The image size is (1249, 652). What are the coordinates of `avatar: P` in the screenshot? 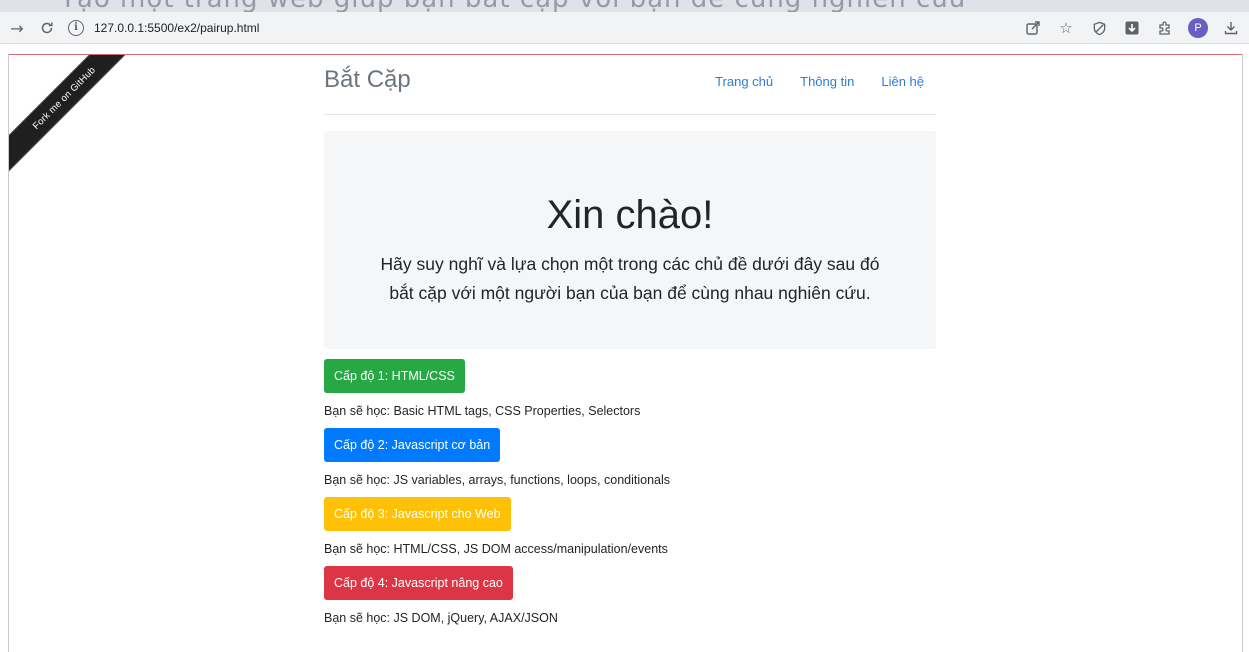 It's located at (1198, 28).